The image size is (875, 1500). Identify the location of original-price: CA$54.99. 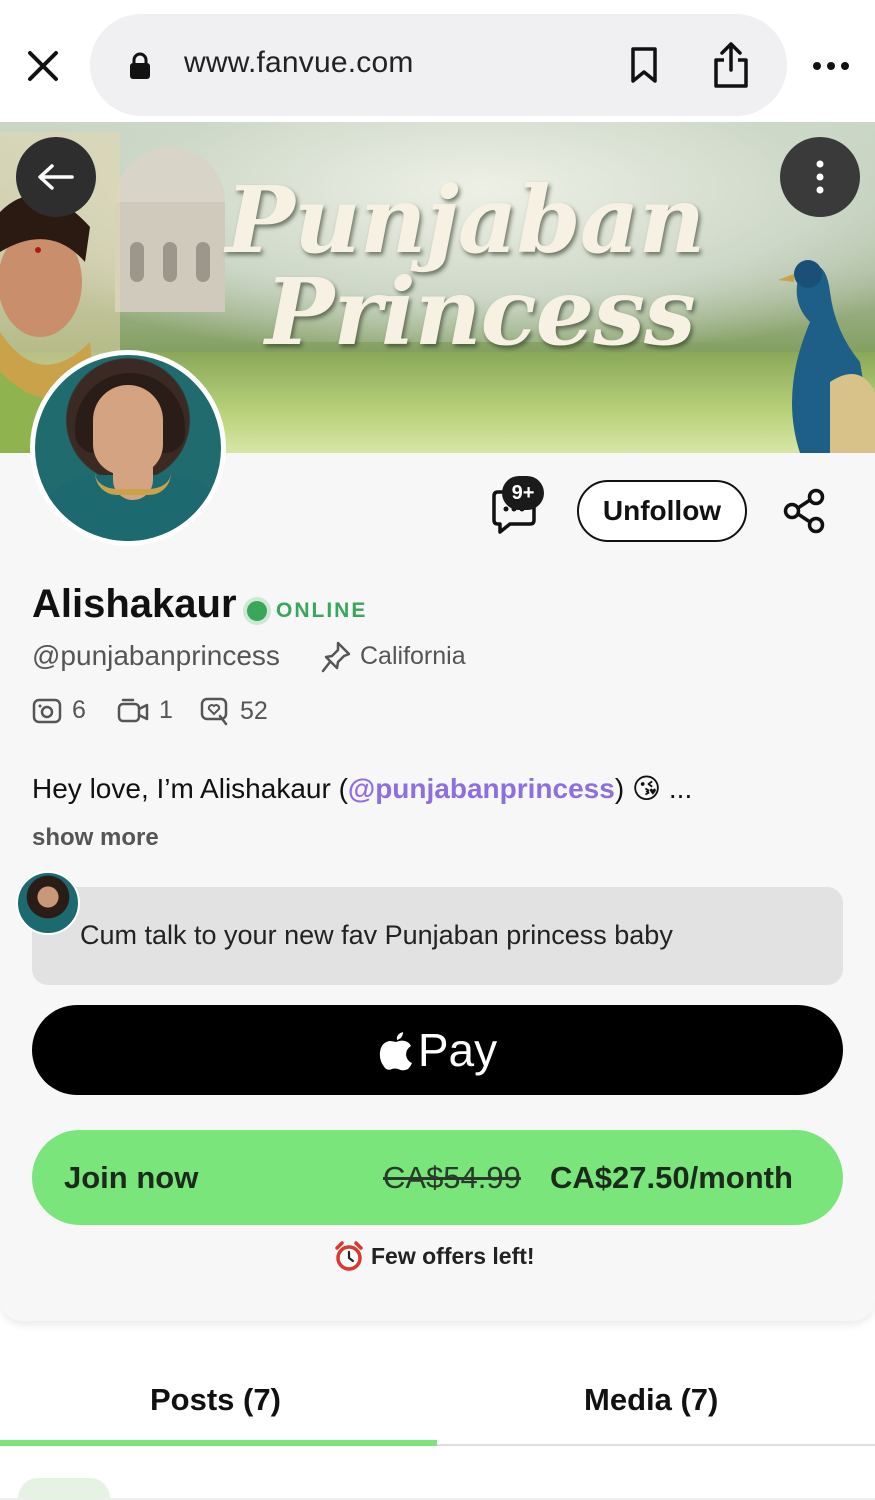
(452, 1177).